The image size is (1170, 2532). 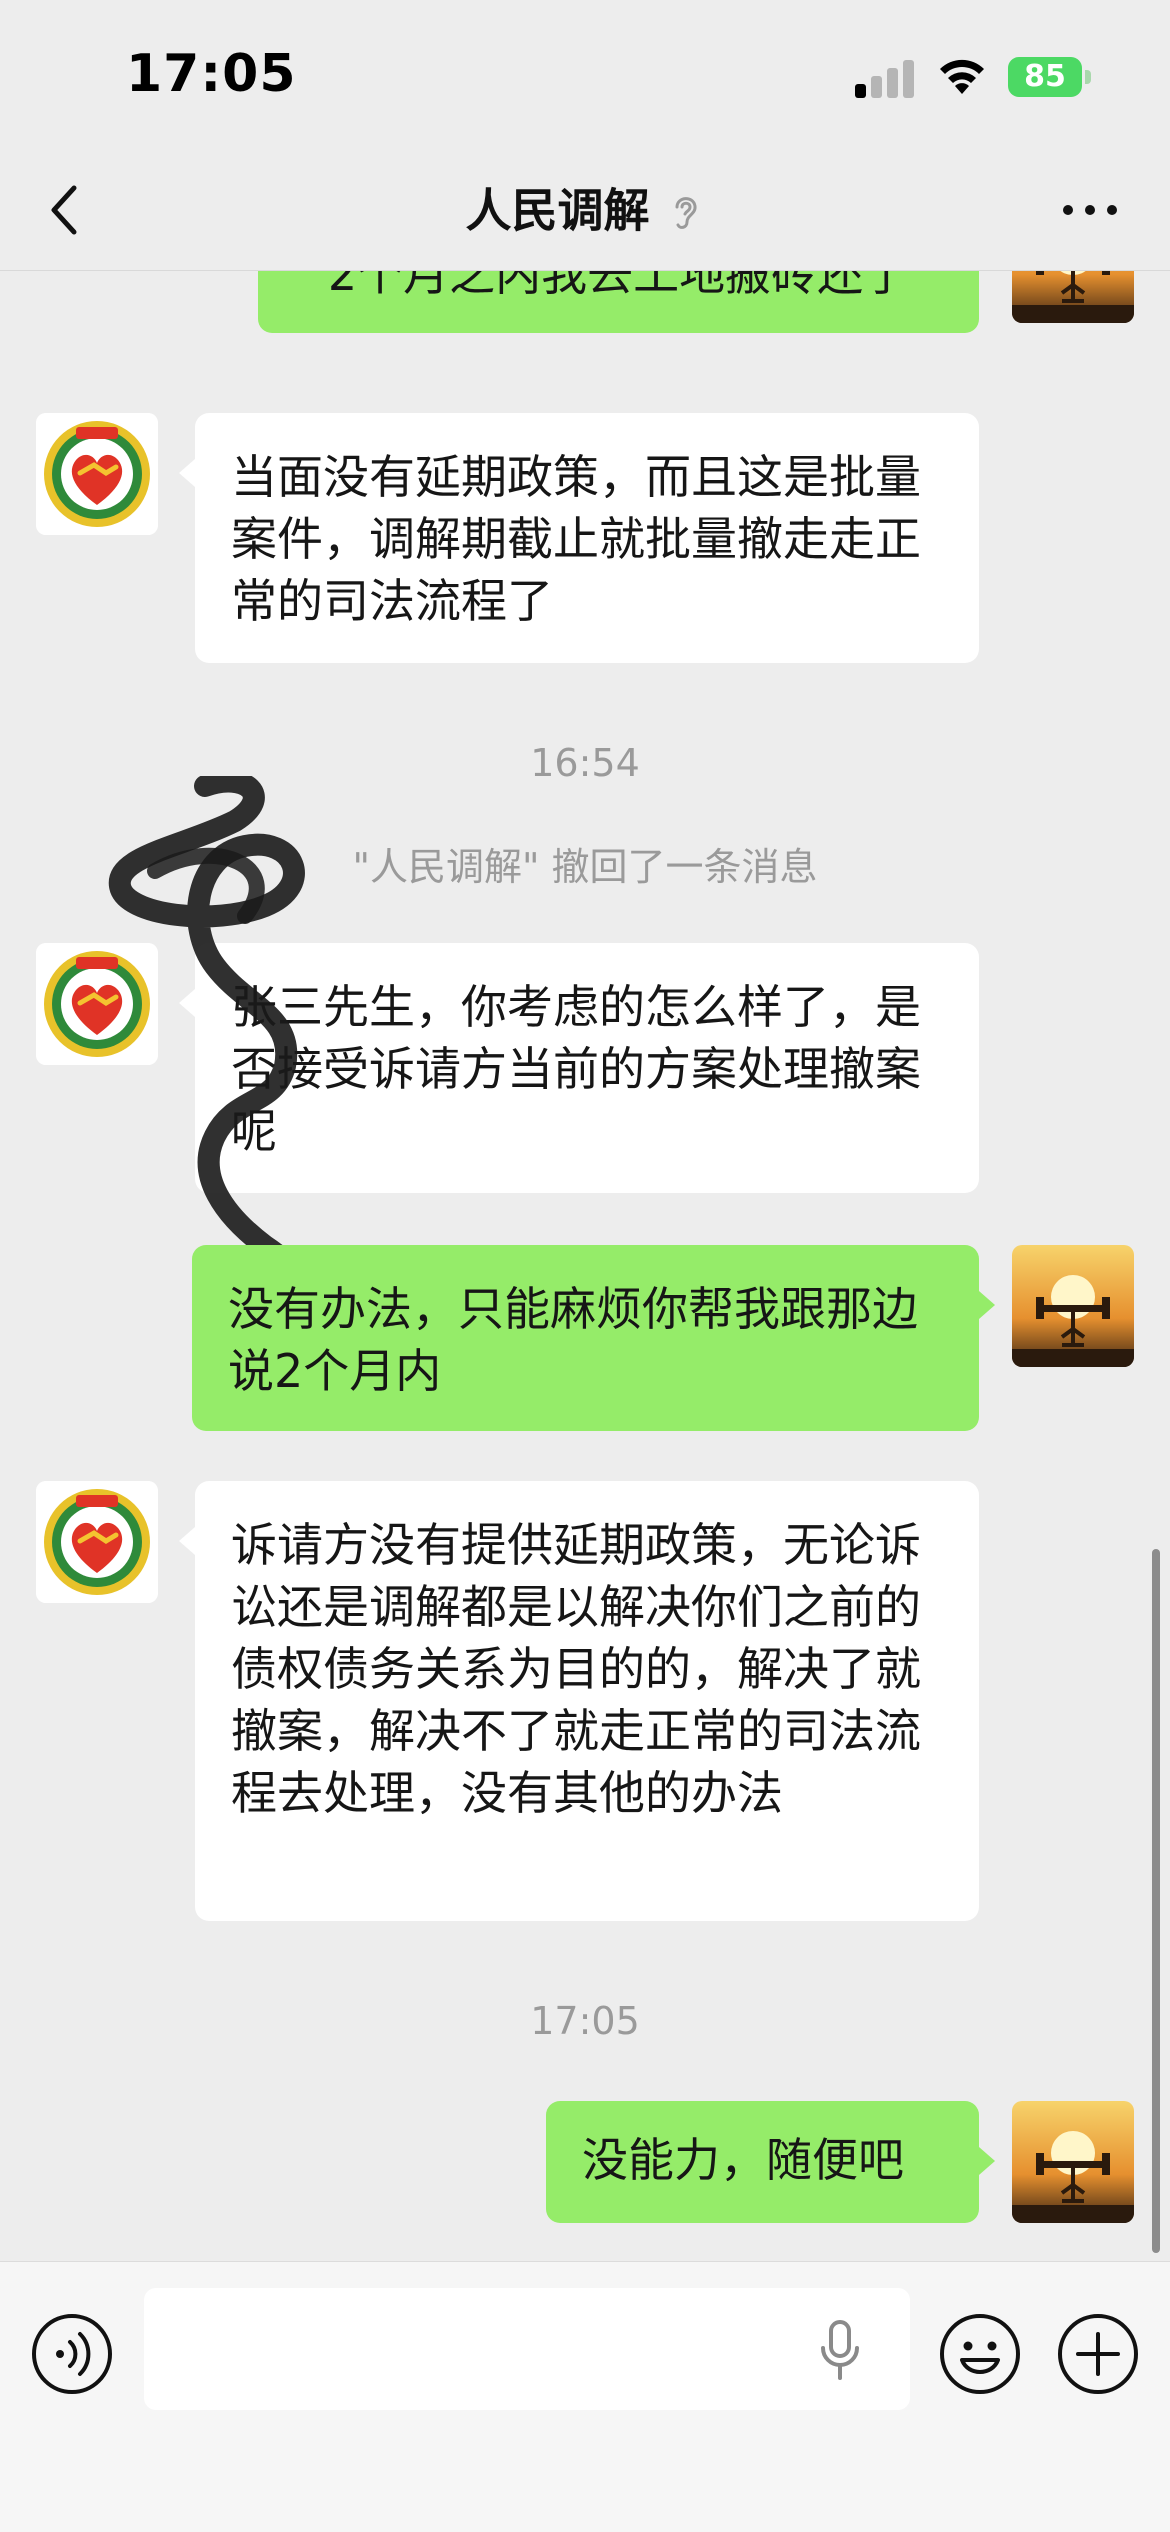 I want to click on voice-icon, so click(x=72, y=2354).